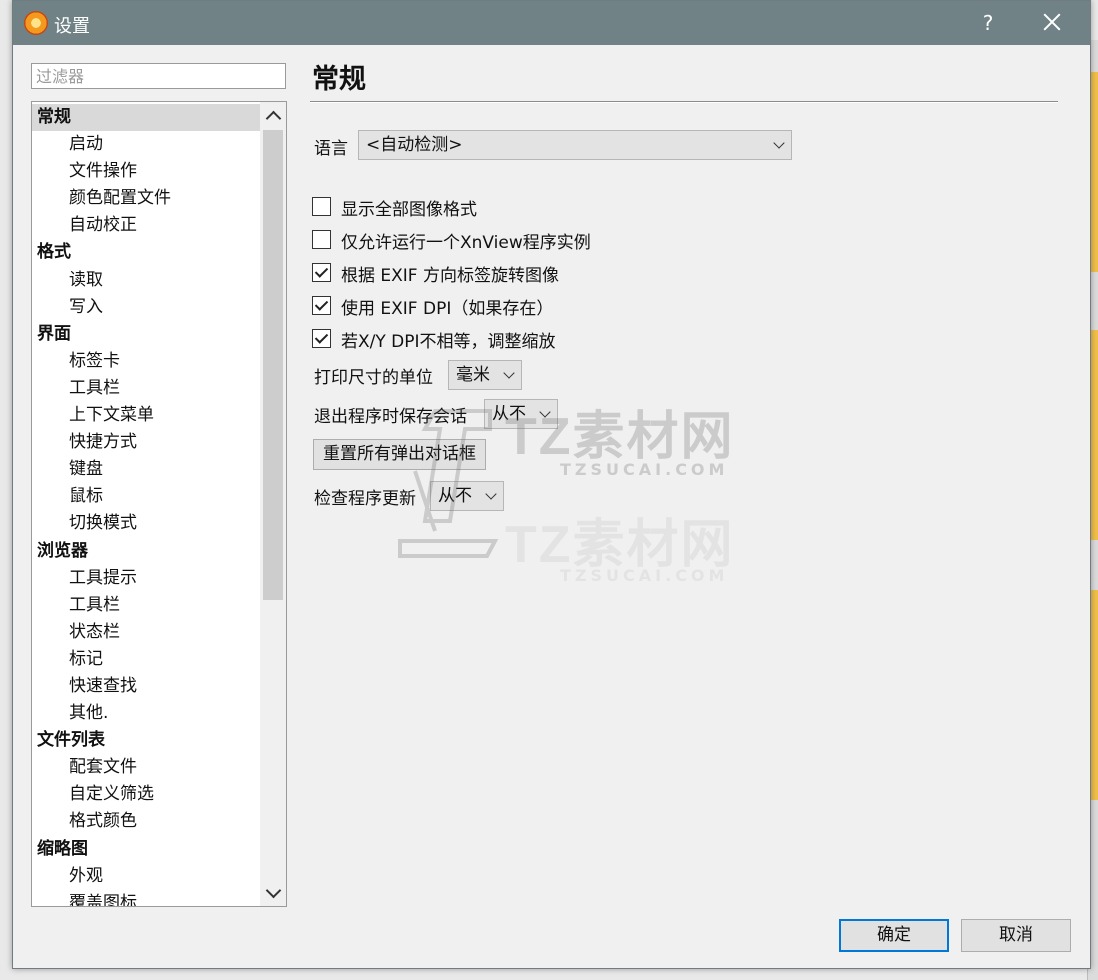 The height and width of the screenshot is (980, 1098). What do you see at coordinates (390, 417) in the screenshot?
I see `save-session-label: 退出程序时保存会话` at bounding box center [390, 417].